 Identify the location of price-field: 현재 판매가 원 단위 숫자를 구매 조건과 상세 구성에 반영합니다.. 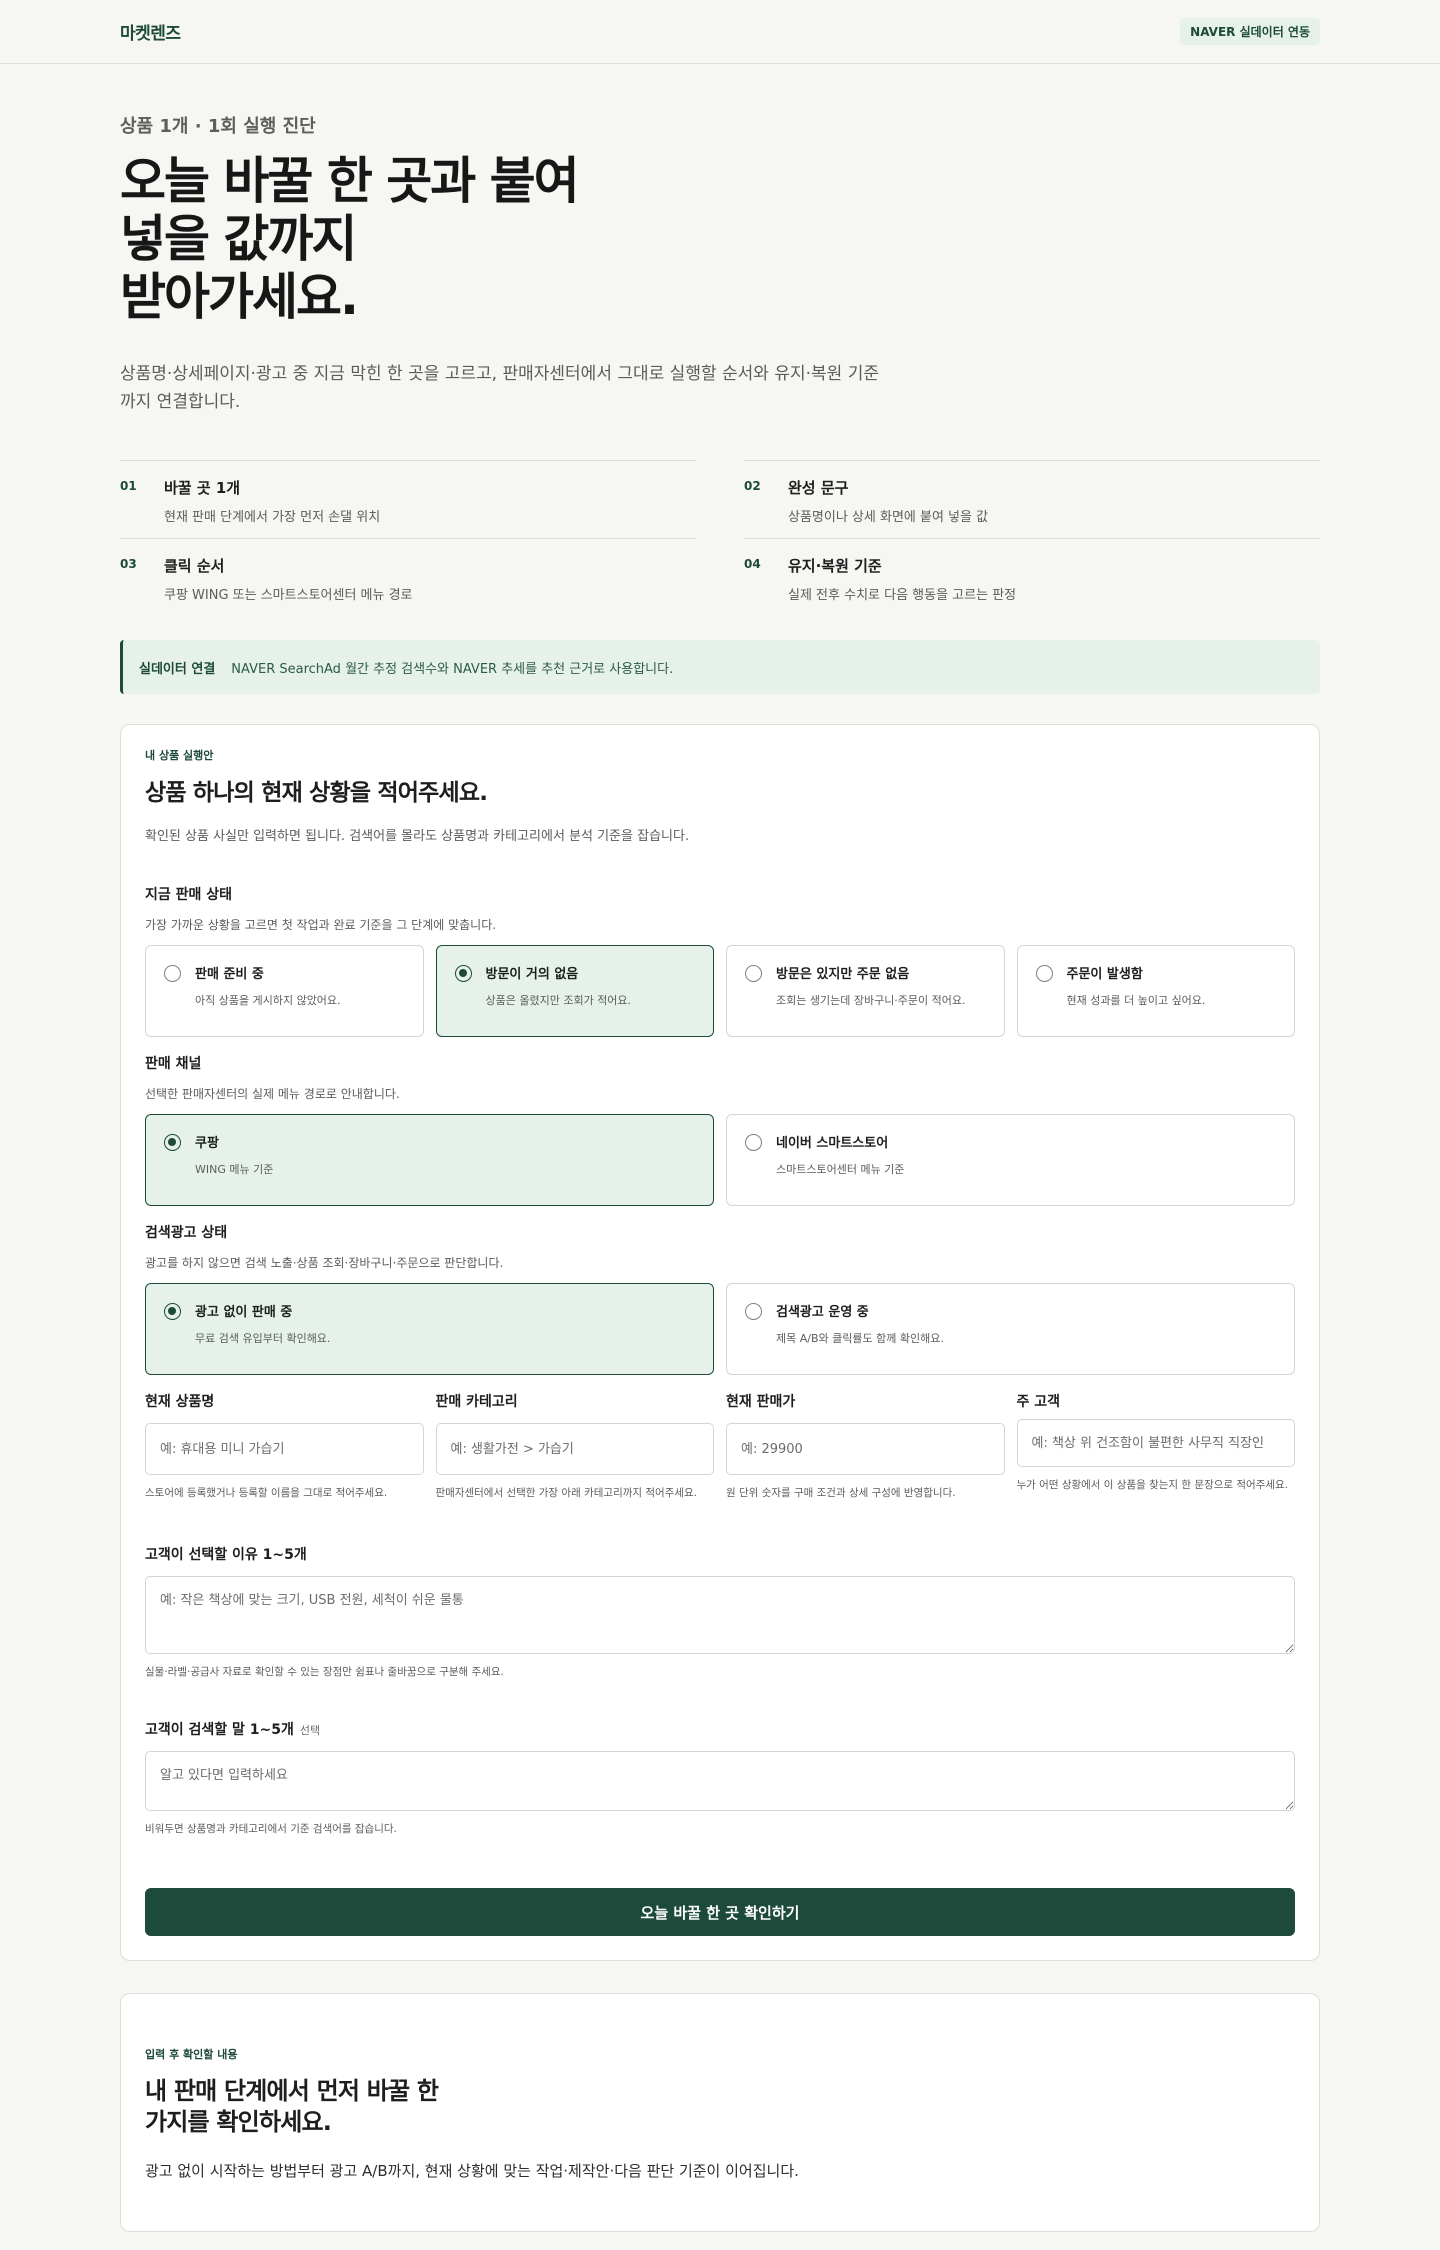
(865, 1446).